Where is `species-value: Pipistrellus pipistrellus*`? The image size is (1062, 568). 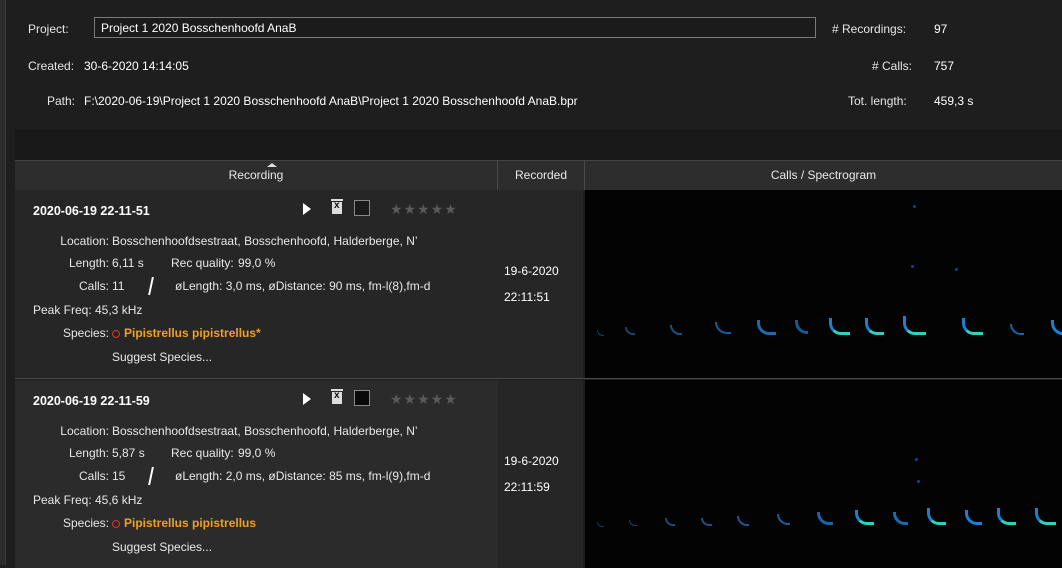
species-value: Pipistrellus pipistrellus* is located at coordinates (186, 333).